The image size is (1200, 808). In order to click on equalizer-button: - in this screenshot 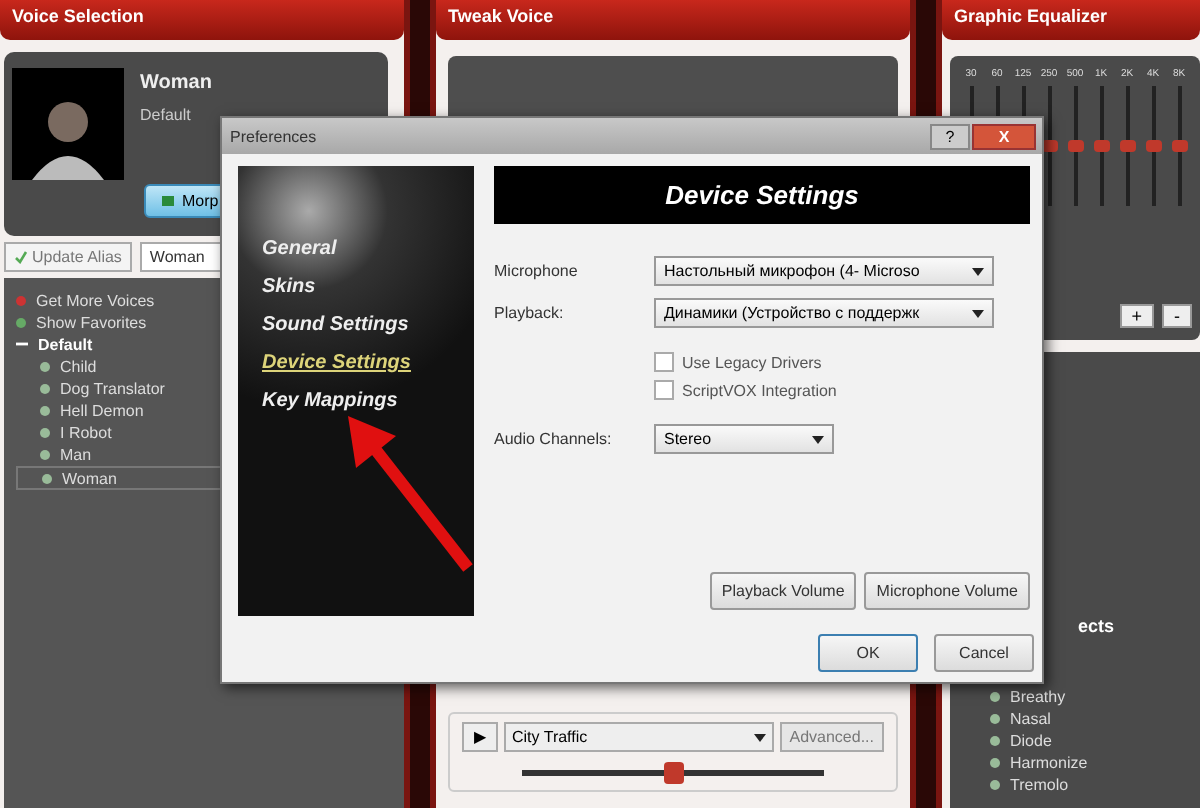, I will do `click(1177, 316)`.